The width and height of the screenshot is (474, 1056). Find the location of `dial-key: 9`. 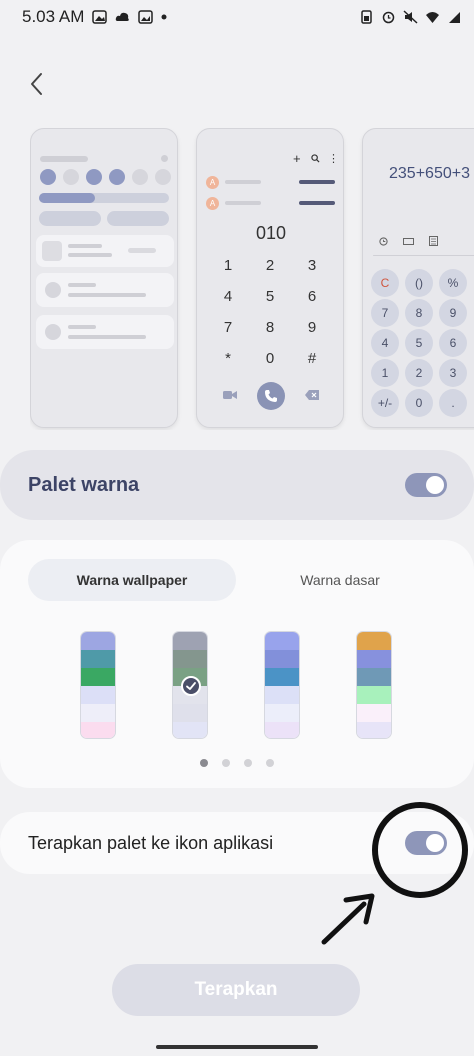

dial-key: 9 is located at coordinates (312, 327).